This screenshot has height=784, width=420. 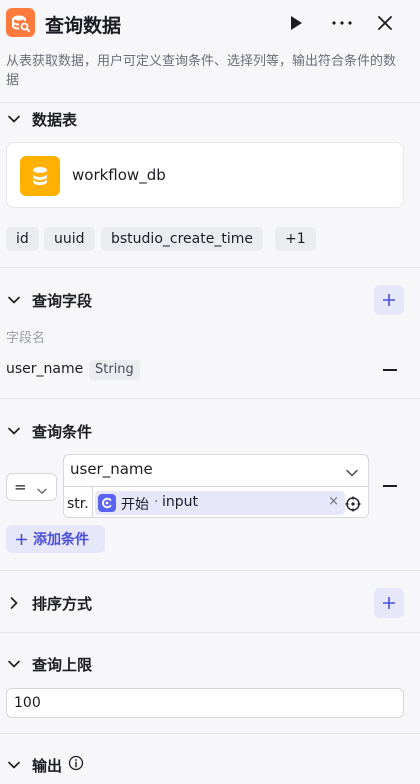 What do you see at coordinates (135, 505) in the screenshot?
I see `reference-node-name: 开始` at bounding box center [135, 505].